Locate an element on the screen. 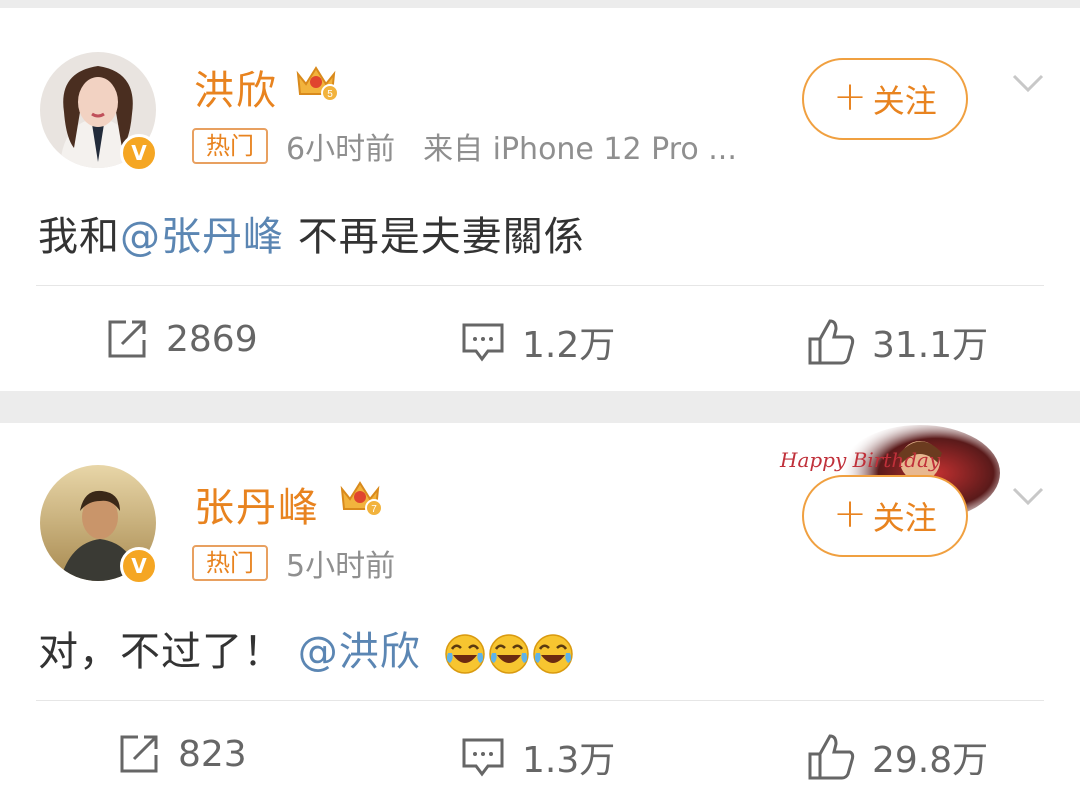  like-button: 29.8万 is located at coordinates (897, 757).